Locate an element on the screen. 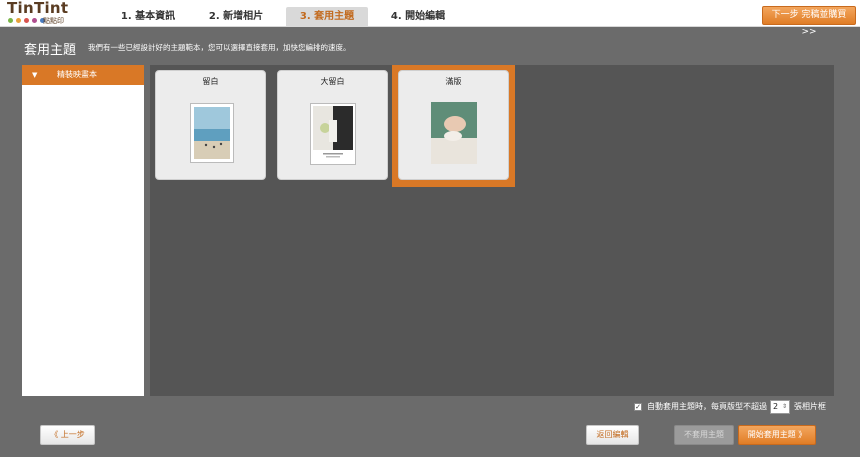  auto-apply-checkbox: ✓ is located at coordinates (638, 406).